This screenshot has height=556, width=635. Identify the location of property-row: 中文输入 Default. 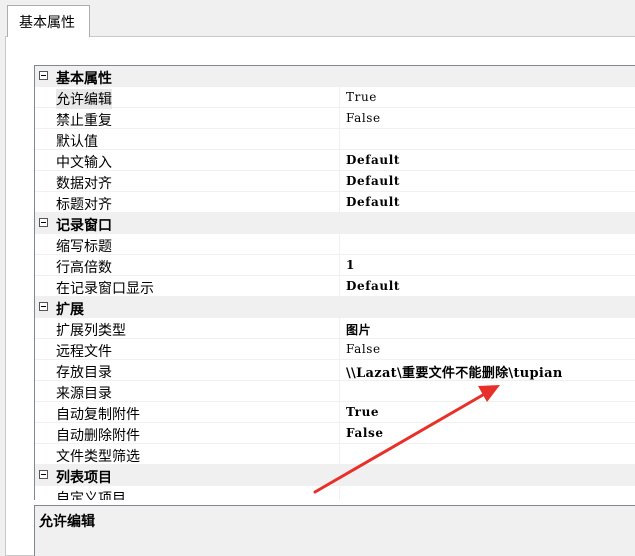
(335, 160).